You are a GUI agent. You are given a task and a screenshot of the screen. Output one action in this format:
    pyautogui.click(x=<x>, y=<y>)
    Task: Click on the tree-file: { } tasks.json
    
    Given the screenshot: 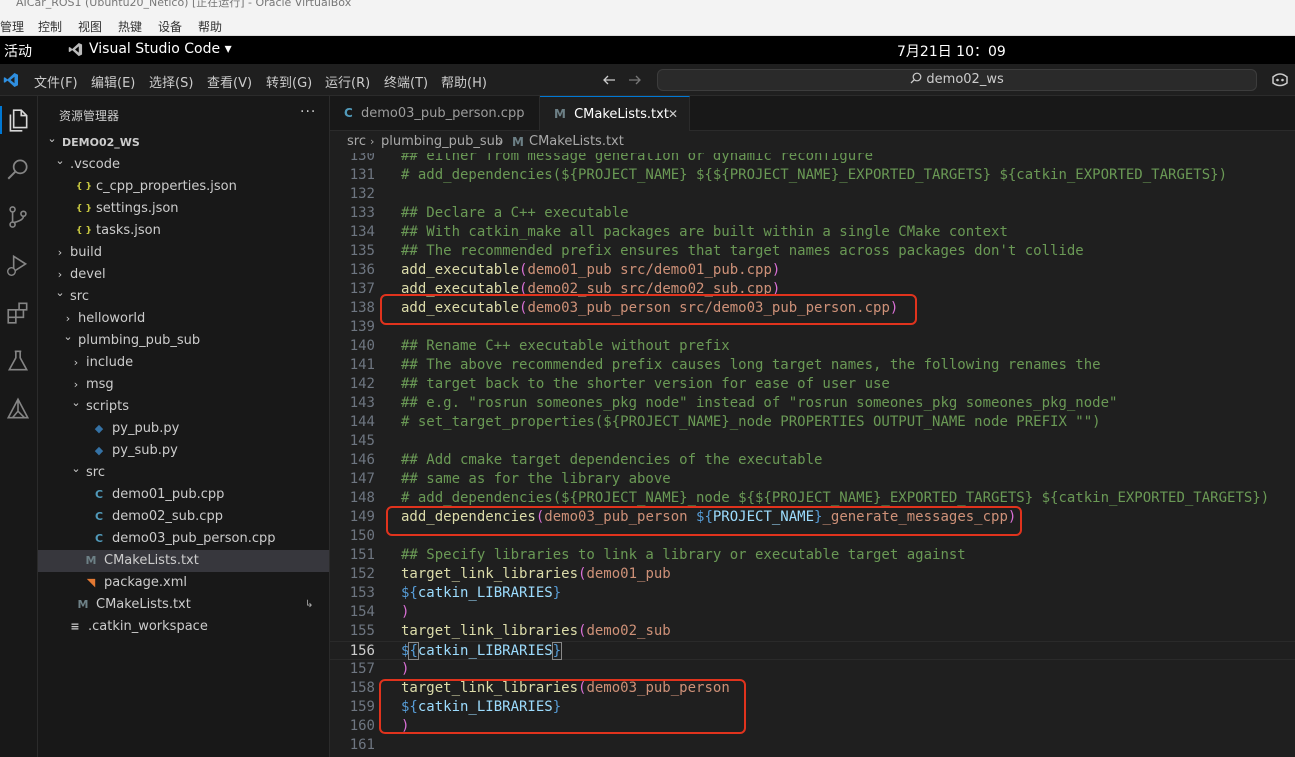 What is the action you would take?
    pyautogui.click(x=183, y=231)
    